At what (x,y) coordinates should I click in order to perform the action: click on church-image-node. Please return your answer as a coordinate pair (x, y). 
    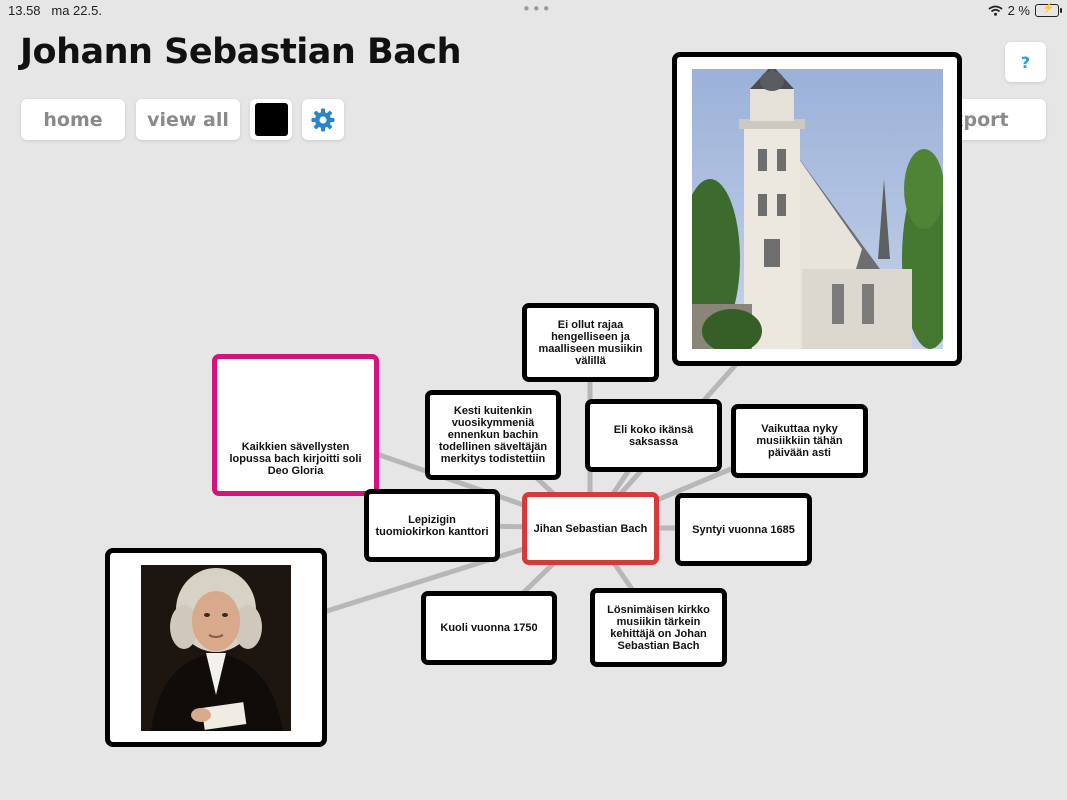
    Looking at the image, I should click on (817, 209).